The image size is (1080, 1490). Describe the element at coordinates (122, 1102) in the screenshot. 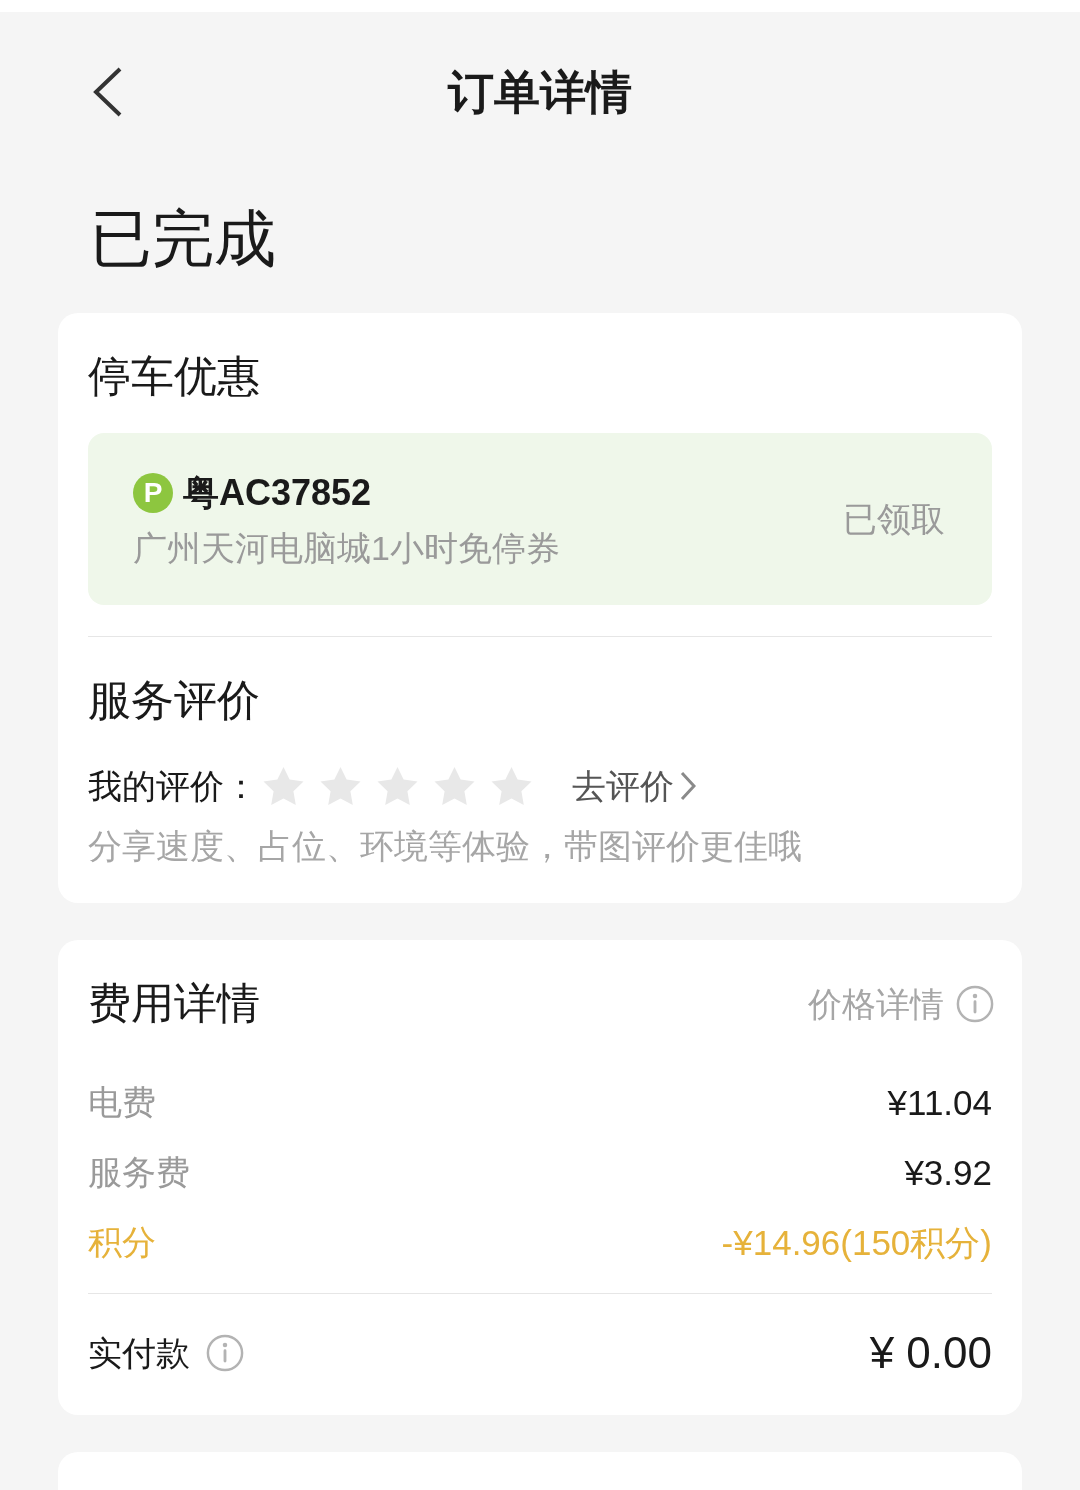

I see `fee-label: 电费` at that location.